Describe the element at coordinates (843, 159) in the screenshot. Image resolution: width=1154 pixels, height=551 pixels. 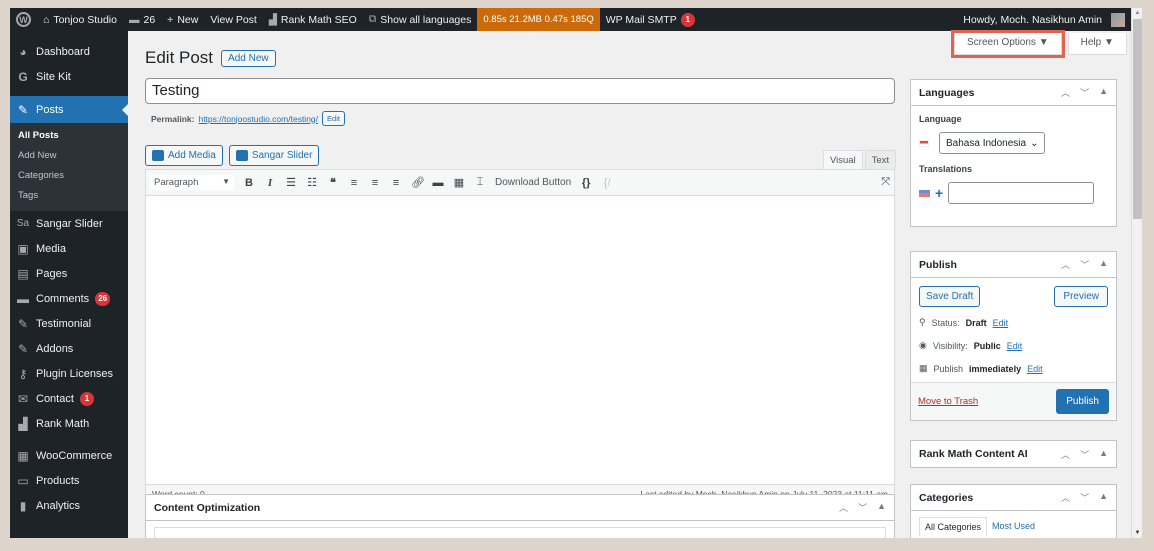
I see `tab-visual: Visual` at that location.